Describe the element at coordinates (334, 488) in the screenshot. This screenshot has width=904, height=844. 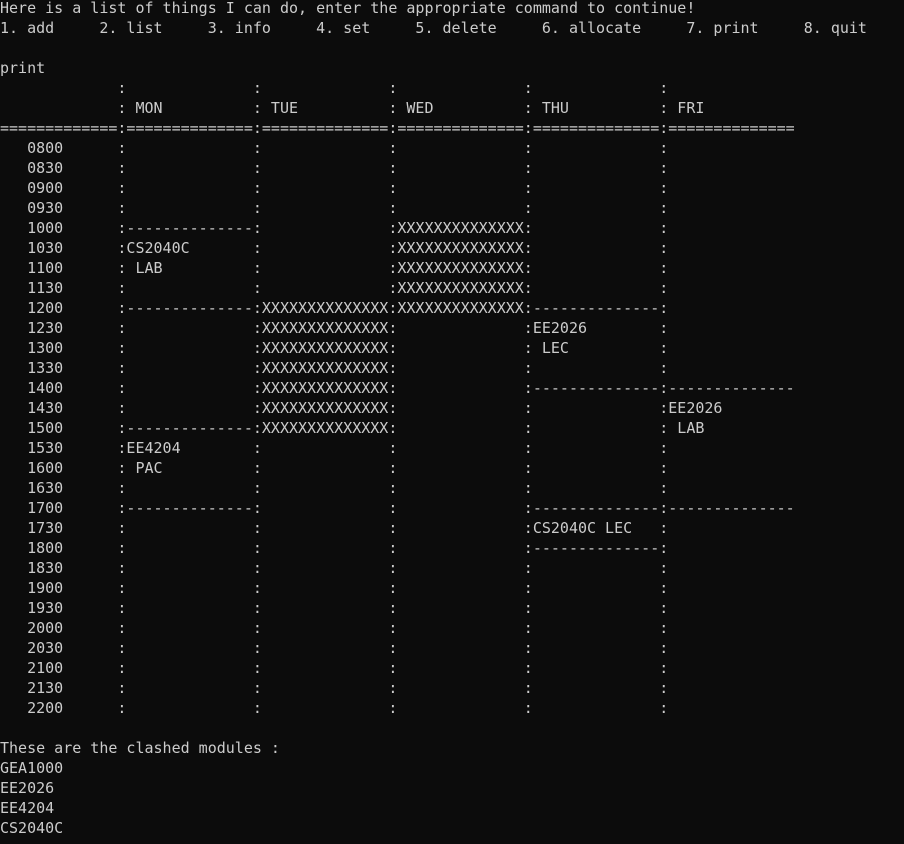
I see `timetable-row: 1630 : : : : :` at that location.